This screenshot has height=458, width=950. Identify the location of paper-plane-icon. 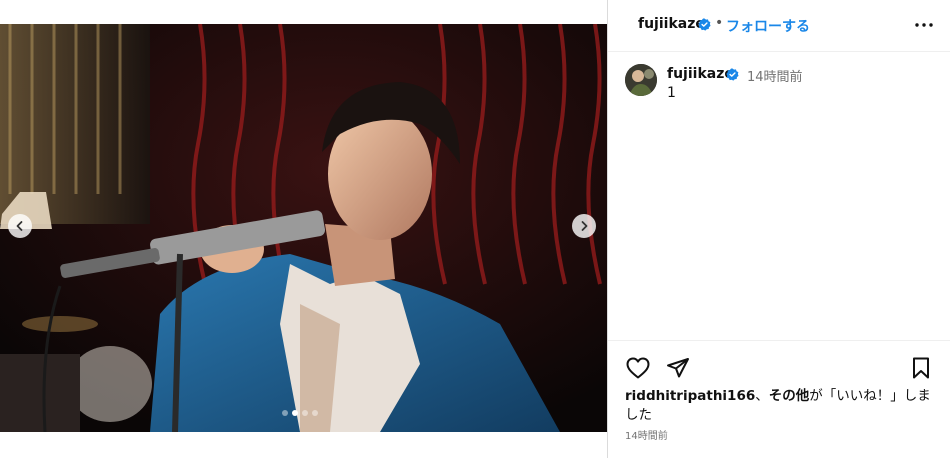
(678, 368).